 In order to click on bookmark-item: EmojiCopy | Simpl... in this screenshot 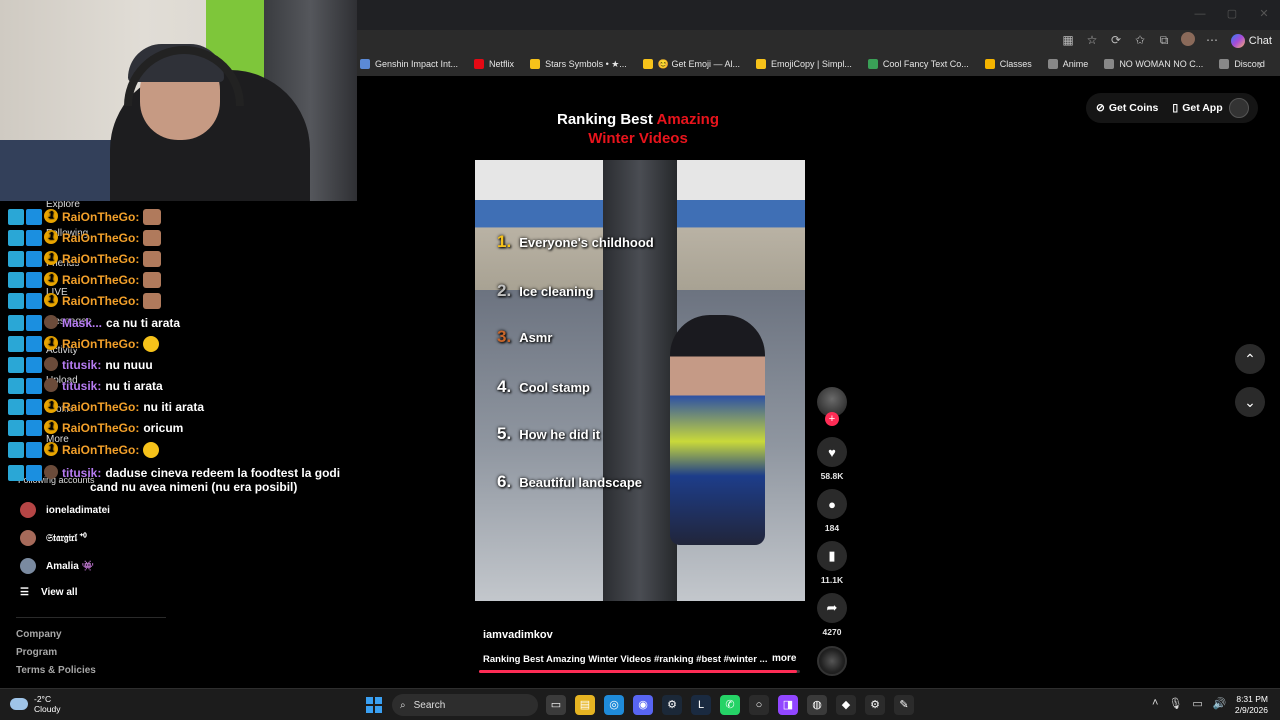, I will do `click(804, 64)`.